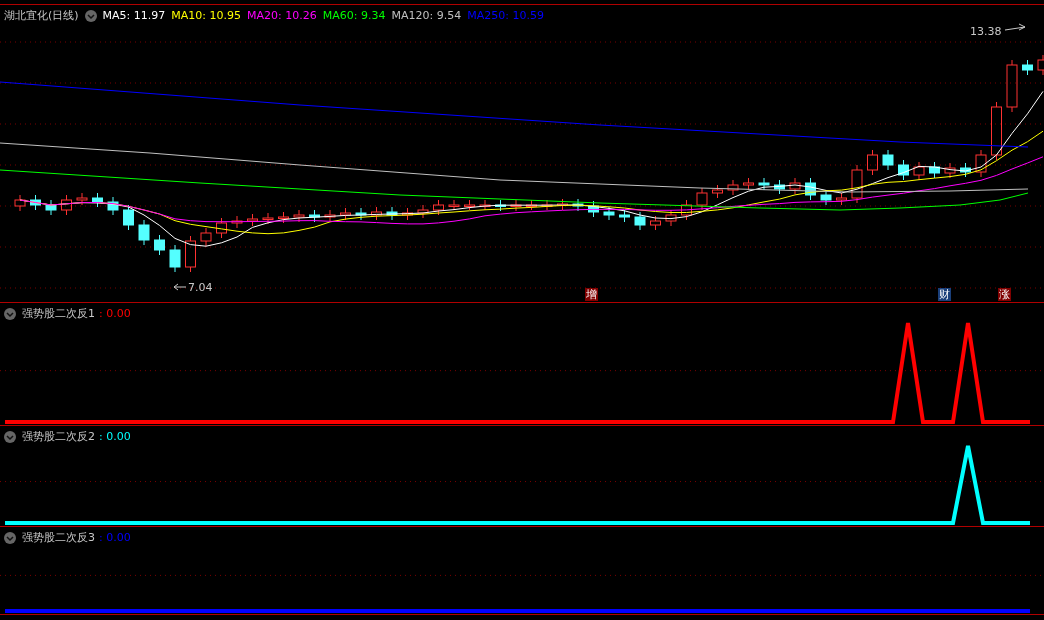 The image size is (1044, 620). Describe the element at coordinates (354, 15) in the screenshot. I see `moving-average-value: MA60: 9.34` at that location.